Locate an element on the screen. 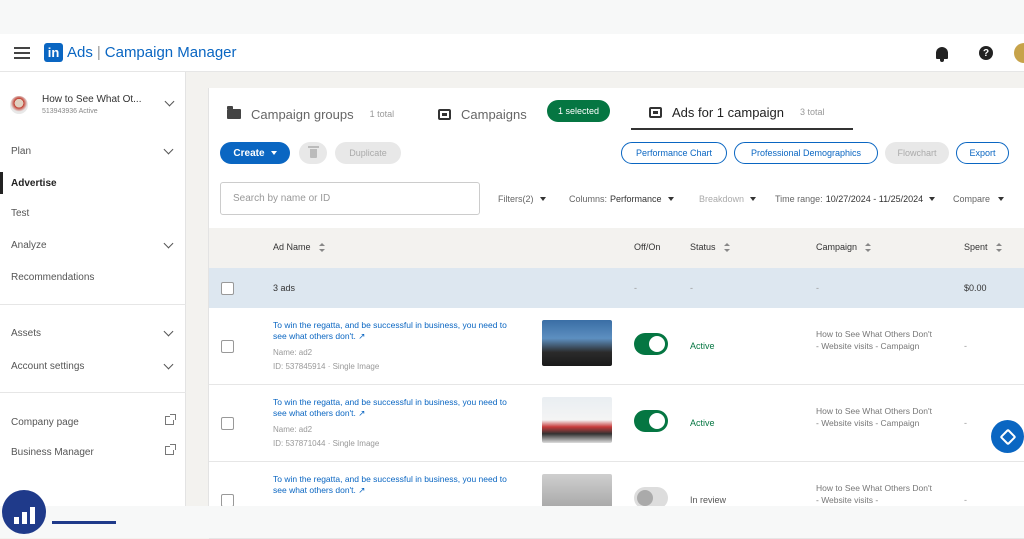 The image size is (1024, 539). avatar is located at coordinates (1019, 53).